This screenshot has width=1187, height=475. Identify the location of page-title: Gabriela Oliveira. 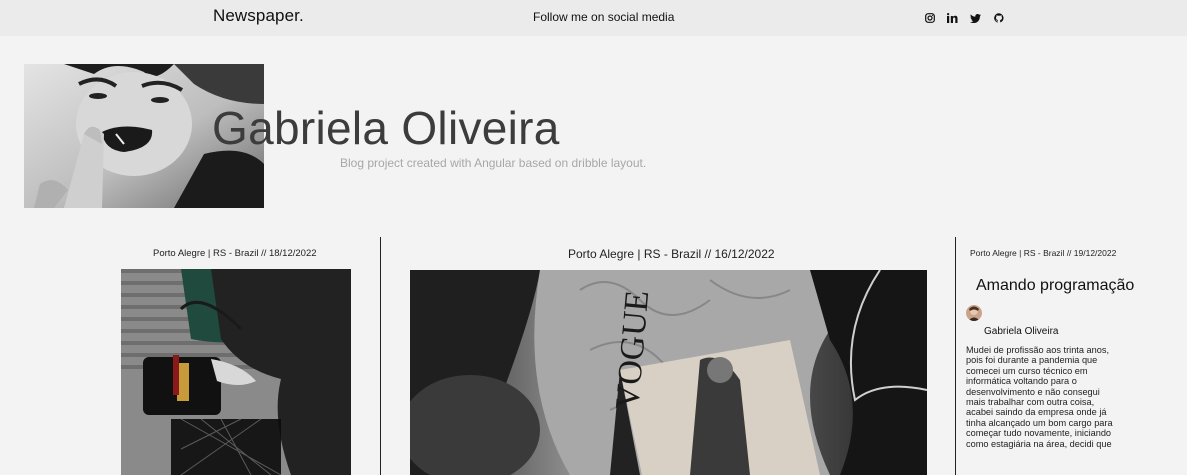
(386, 128).